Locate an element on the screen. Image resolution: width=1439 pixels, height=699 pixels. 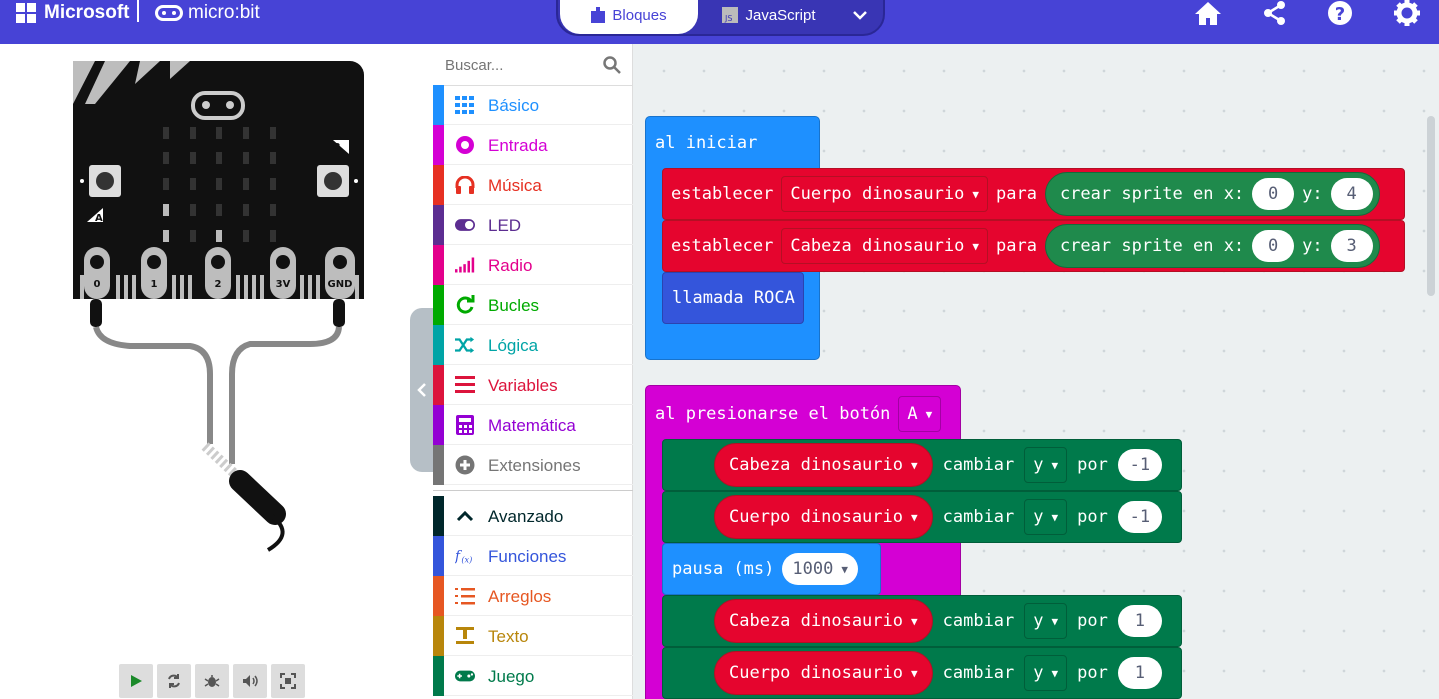
search-icon is located at coordinates (612, 65).